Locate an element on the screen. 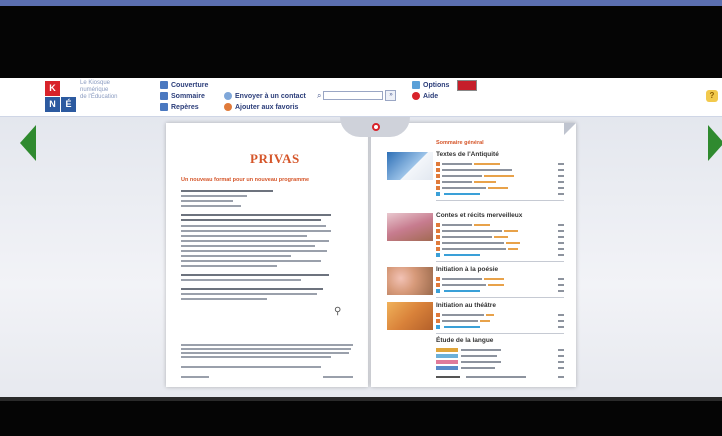 Image resolution: width=722 pixels, height=436 pixels. section-title-theatre: Initiation au théâtre is located at coordinates (466, 305).